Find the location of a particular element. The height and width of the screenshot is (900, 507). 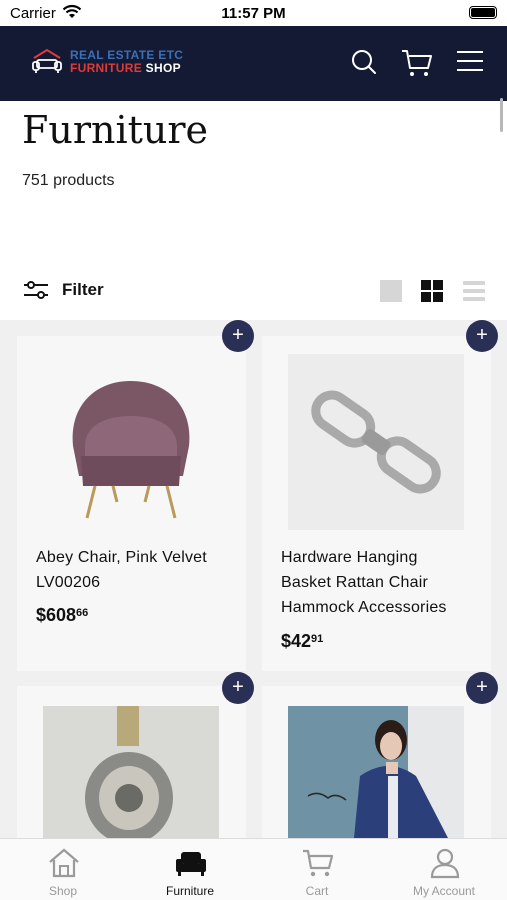

armchair-icon is located at coordinates (191, 864).